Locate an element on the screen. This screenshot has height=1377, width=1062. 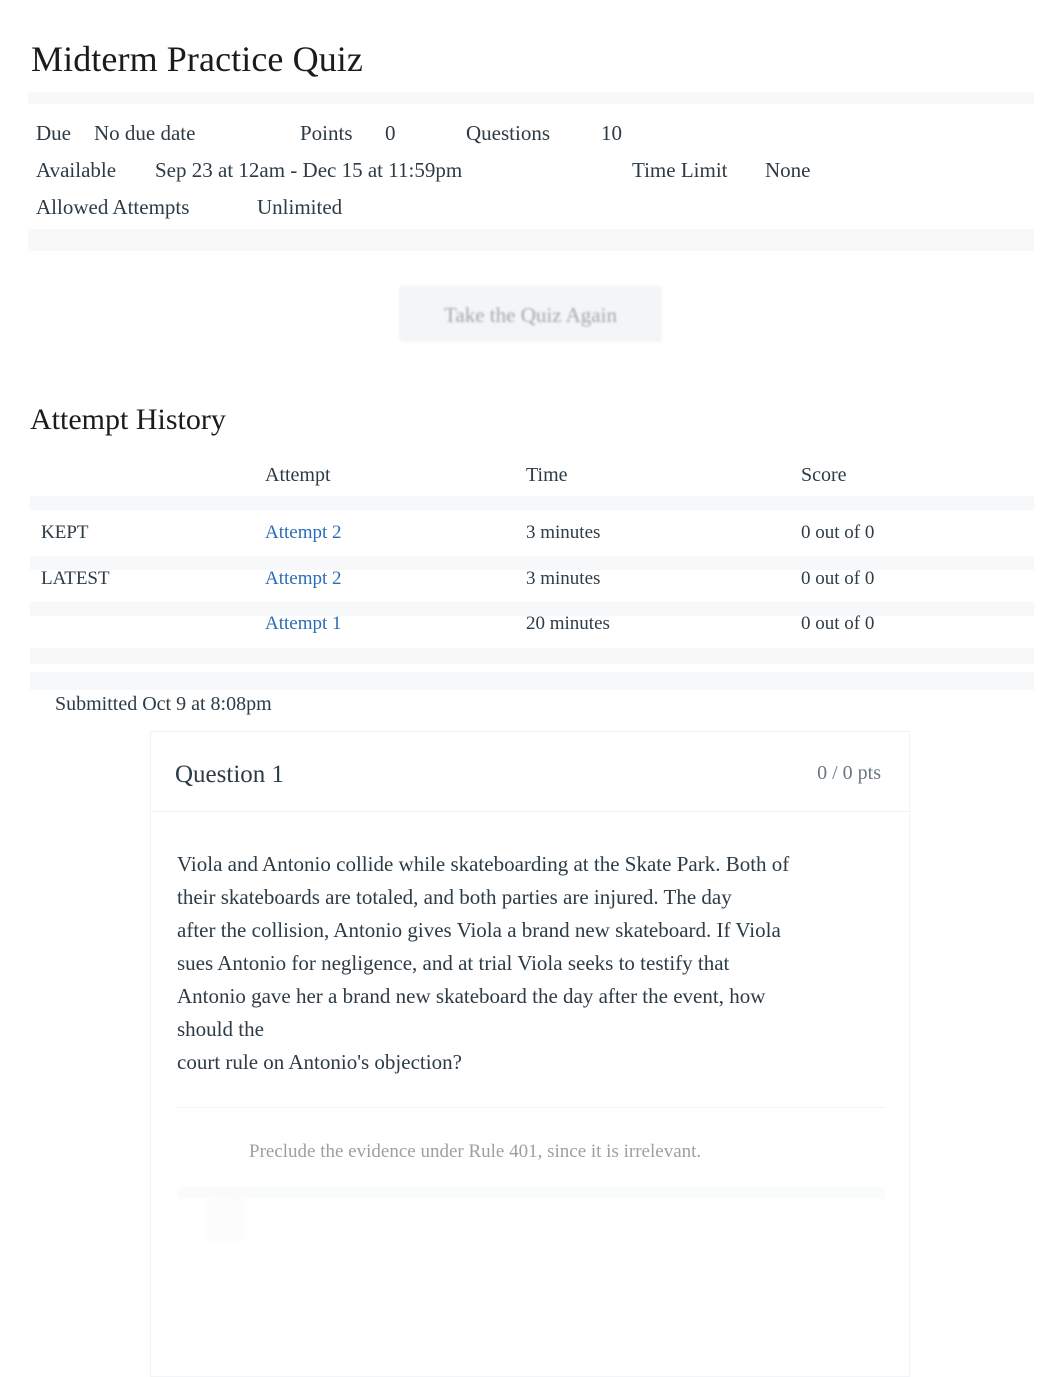
question-name: Question 1 is located at coordinates (230, 774).